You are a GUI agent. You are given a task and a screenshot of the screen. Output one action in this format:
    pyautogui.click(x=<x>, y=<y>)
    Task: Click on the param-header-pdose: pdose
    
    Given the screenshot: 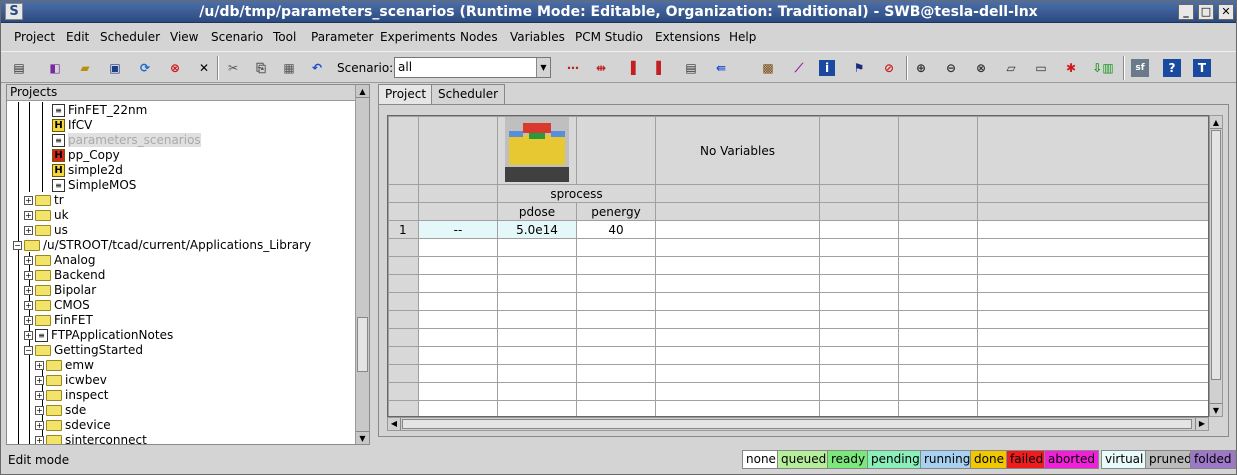 What is the action you would take?
    pyautogui.click(x=537, y=211)
    